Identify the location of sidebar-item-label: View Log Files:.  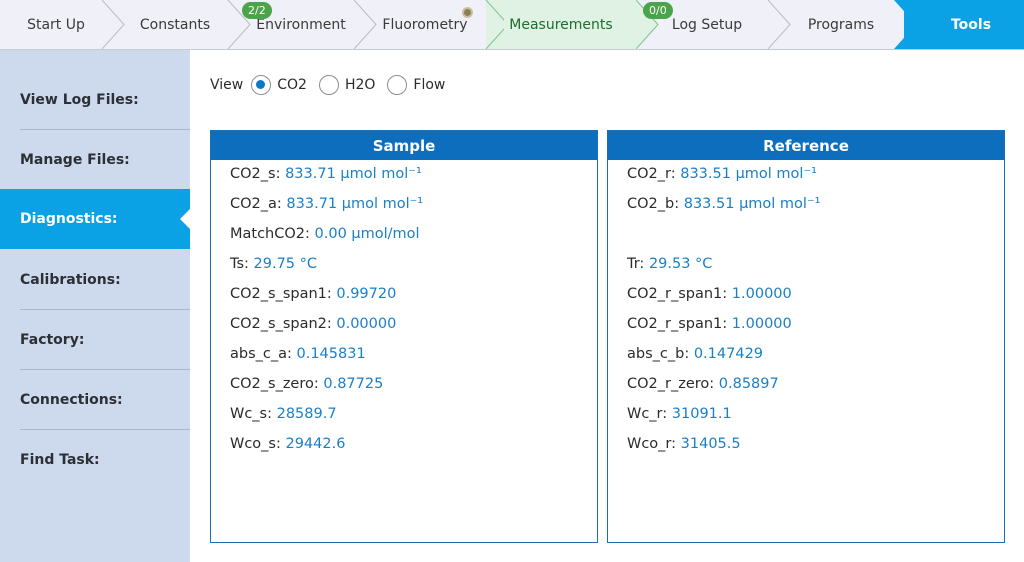
(79, 100).